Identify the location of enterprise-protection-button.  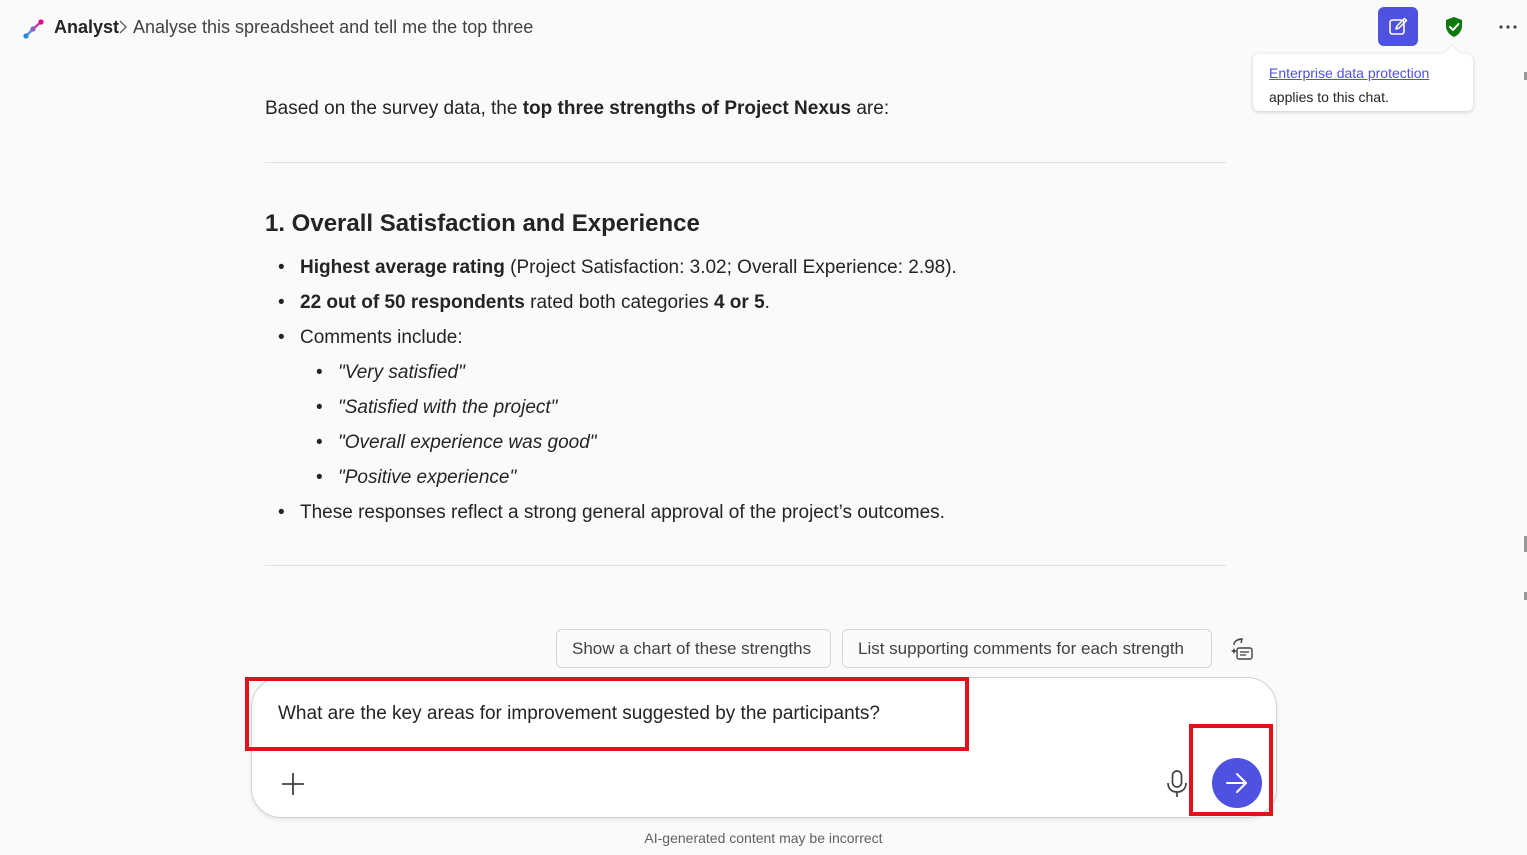
(1454, 27).